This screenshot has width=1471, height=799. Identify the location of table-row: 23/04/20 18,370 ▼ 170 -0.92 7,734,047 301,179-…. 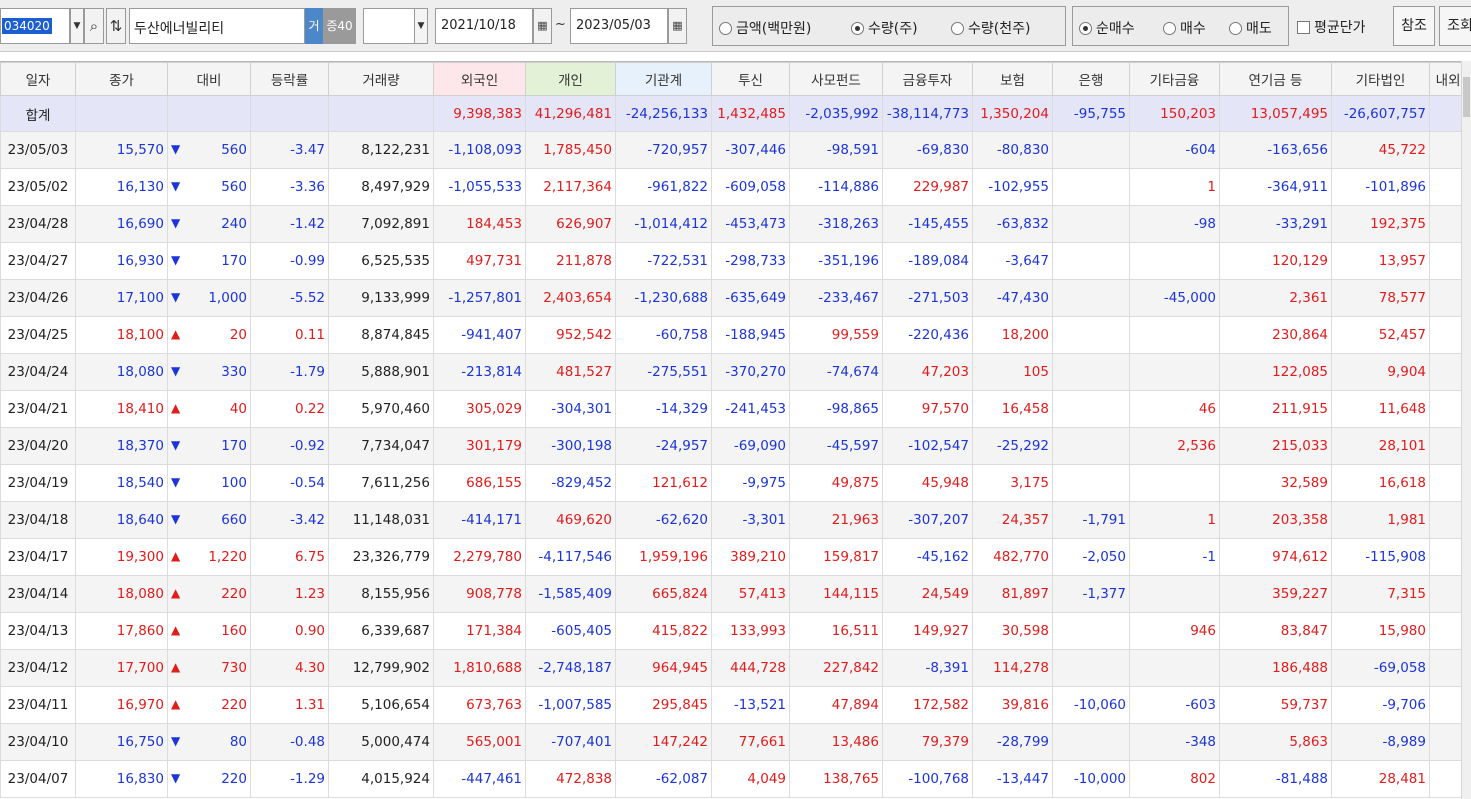
(735, 446).